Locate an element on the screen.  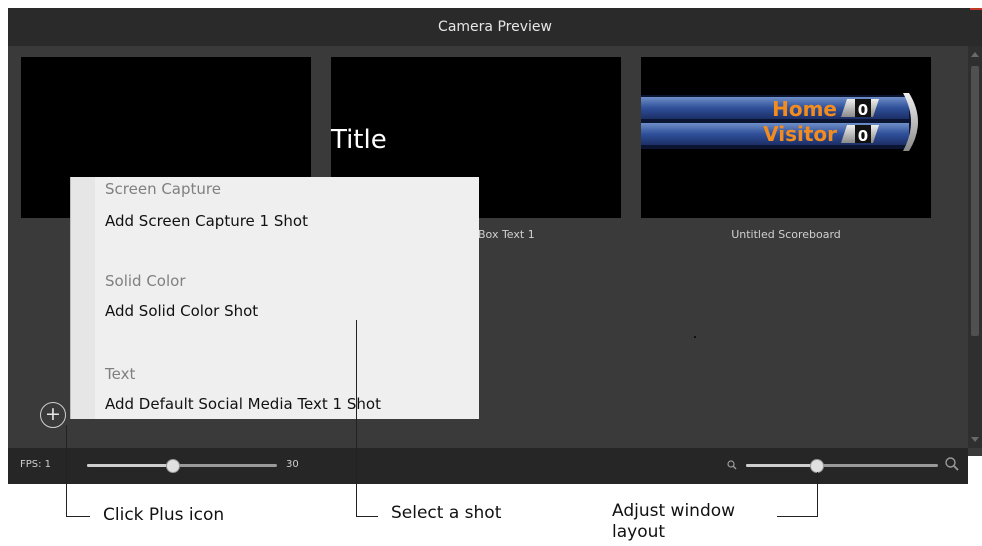
scoreboard-home-score: 0 is located at coordinates (863, 110).